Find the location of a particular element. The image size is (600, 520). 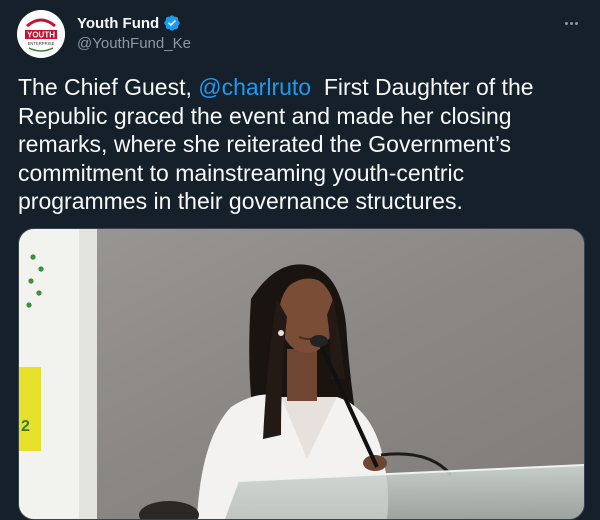

mention-link: @charlruto is located at coordinates (254, 87).